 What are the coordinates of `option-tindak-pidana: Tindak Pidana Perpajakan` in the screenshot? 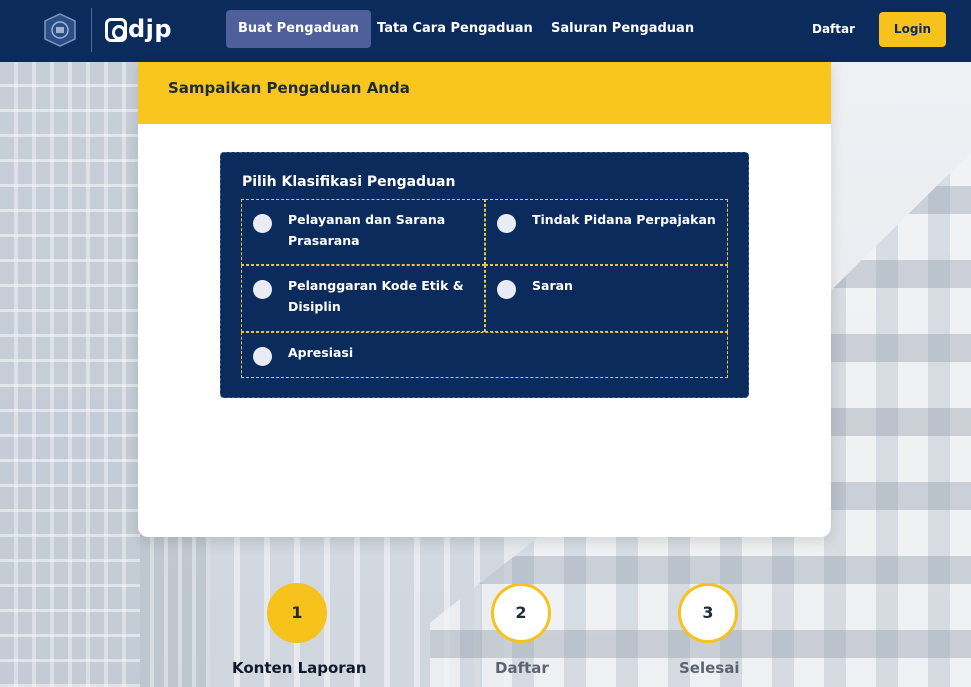 It's located at (606, 232).